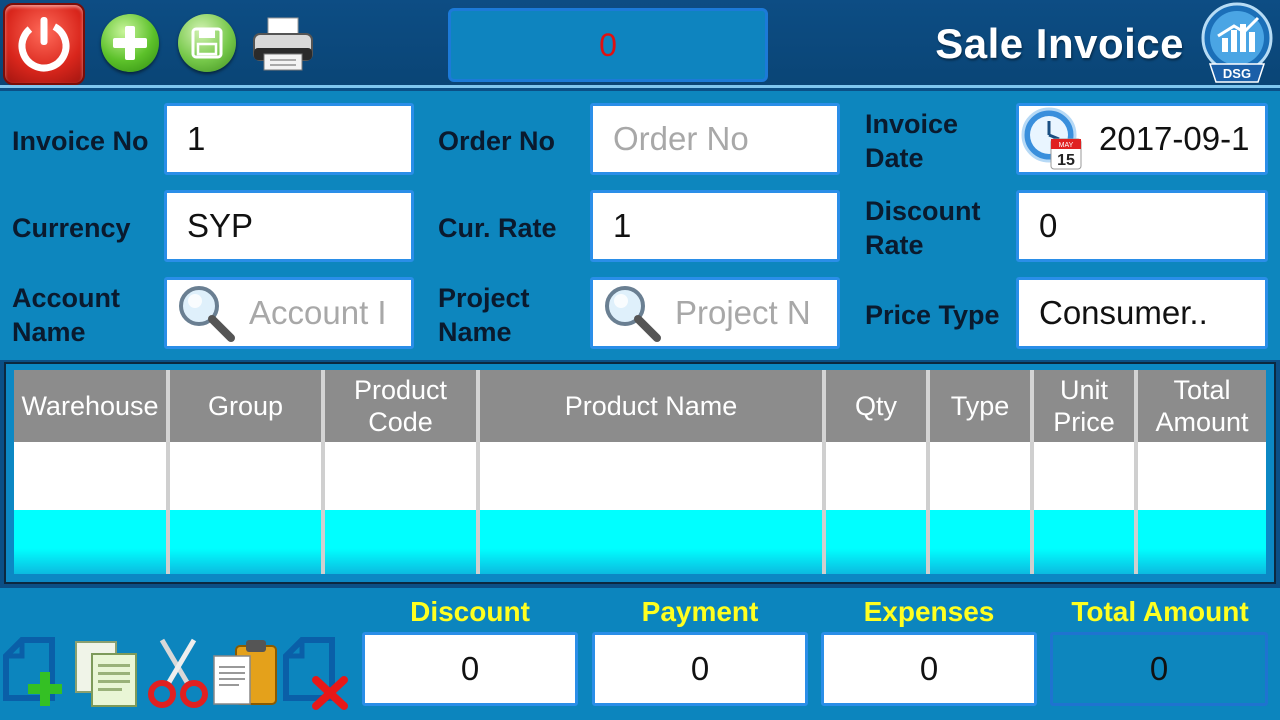 Image resolution: width=1280 pixels, height=720 pixels. Describe the element at coordinates (923, 228) in the screenshot. I see `discount-rate-label: Discount Rate` at that location.